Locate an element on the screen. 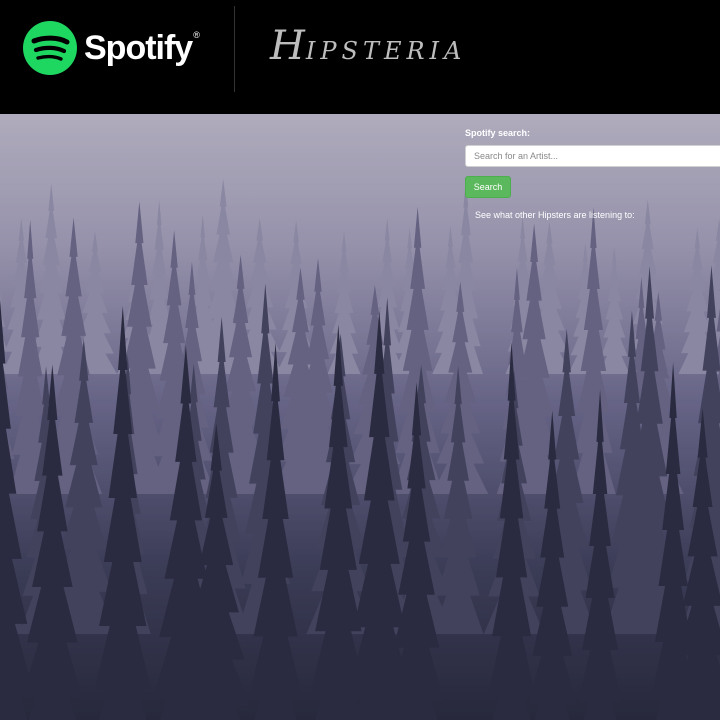  trademark-symbol: ® is located at coordinates (196, 35).